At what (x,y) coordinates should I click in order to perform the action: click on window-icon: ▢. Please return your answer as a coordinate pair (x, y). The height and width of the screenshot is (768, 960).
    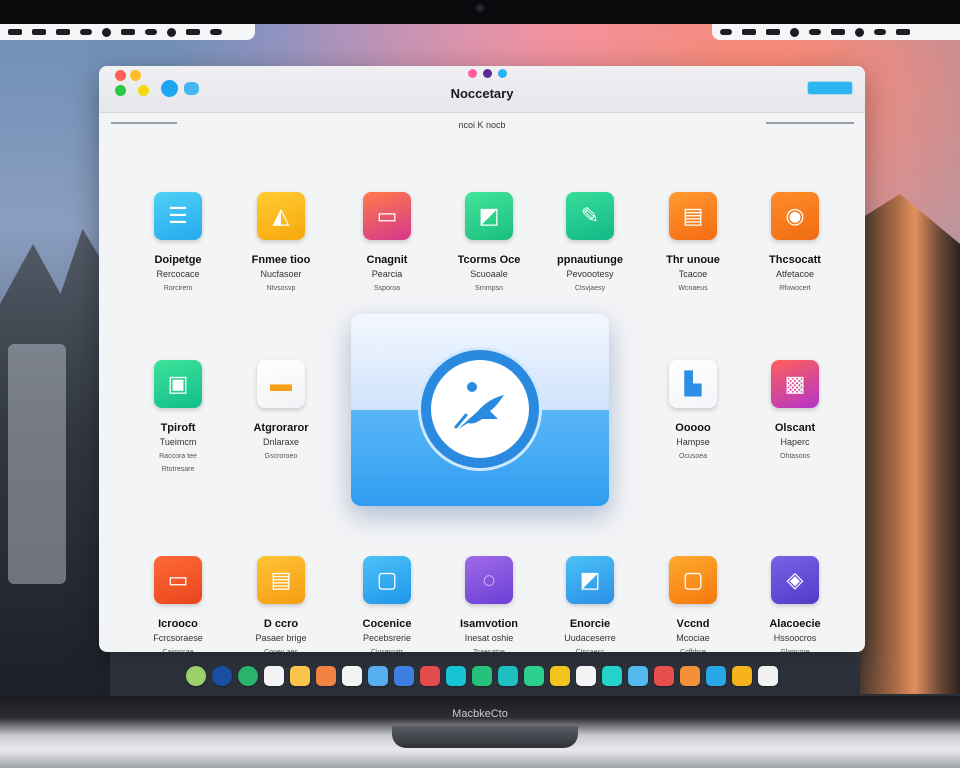
    Looking at the image, I should click on (387, 580).